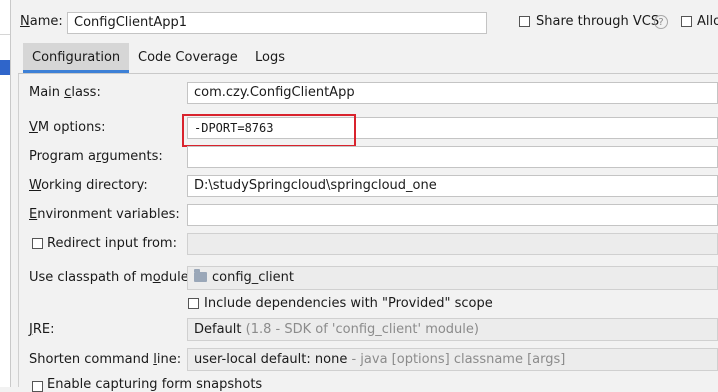 The image size is (718, 392). I want to click on allow-checkbox, so click(686, 21).